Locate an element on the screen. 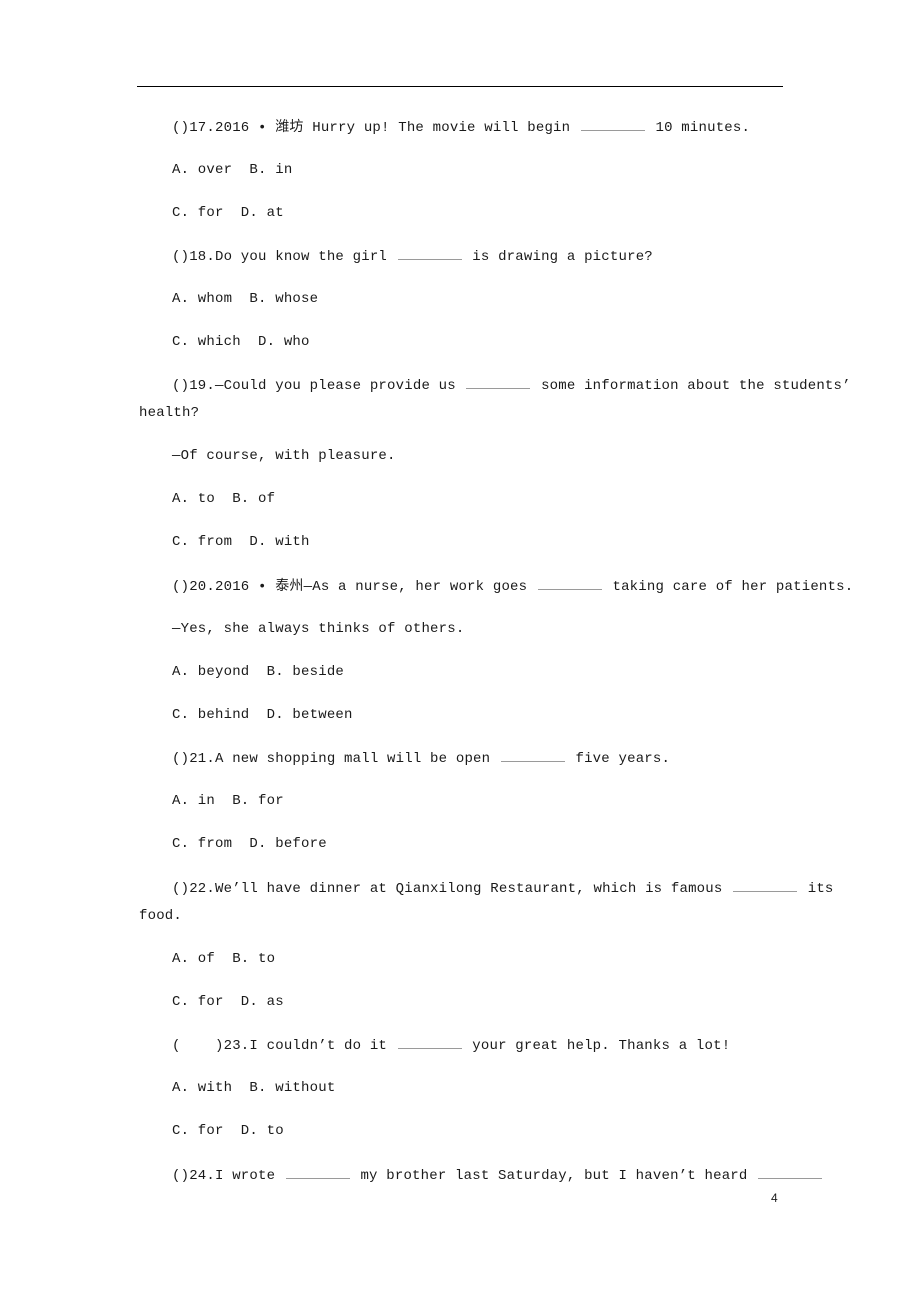 Image resolution: width=920 pixels, height=1302 pixels. options-cd: C. for D. as is located at coordinates (228, 1002).